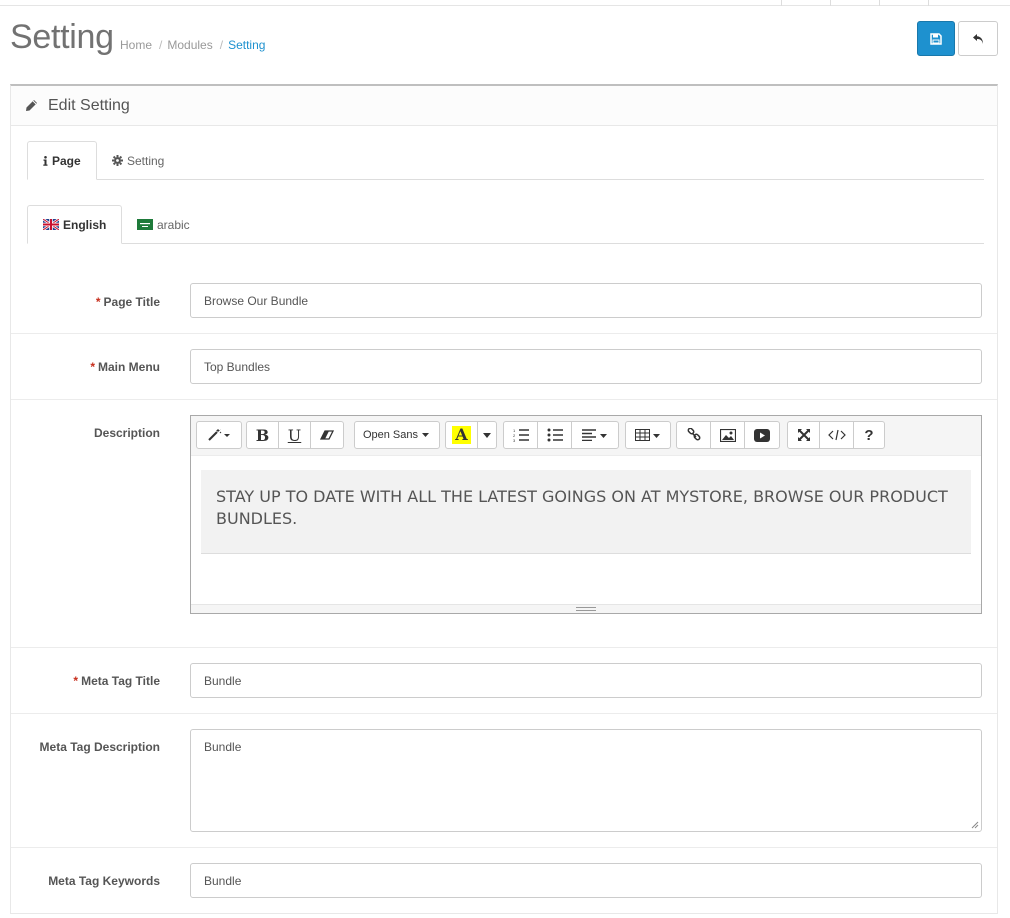 This screenshot has height=918, width=1010. Describe the element at coordinates (975, 825) in the screenshot. I see `textarea-resize-icon` at that location.